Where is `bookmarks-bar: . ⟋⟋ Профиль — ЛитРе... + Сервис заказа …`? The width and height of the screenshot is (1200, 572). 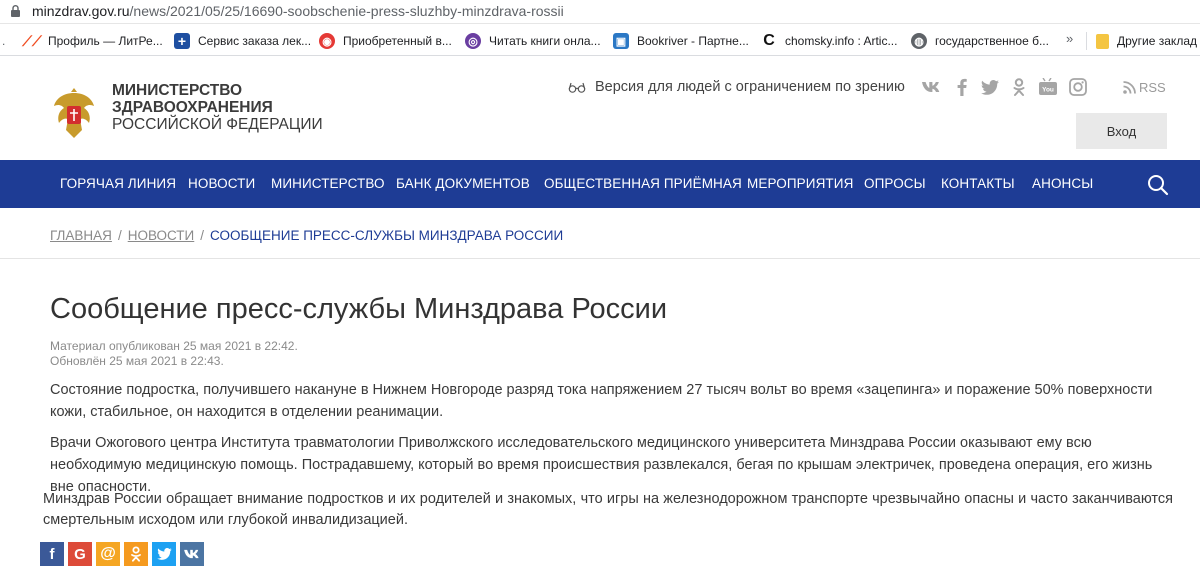 bookmarks-bar: . ⟋⟋ Профиль — ЛитРе... + Сервис заказа … is located at coordinates (600, 40).